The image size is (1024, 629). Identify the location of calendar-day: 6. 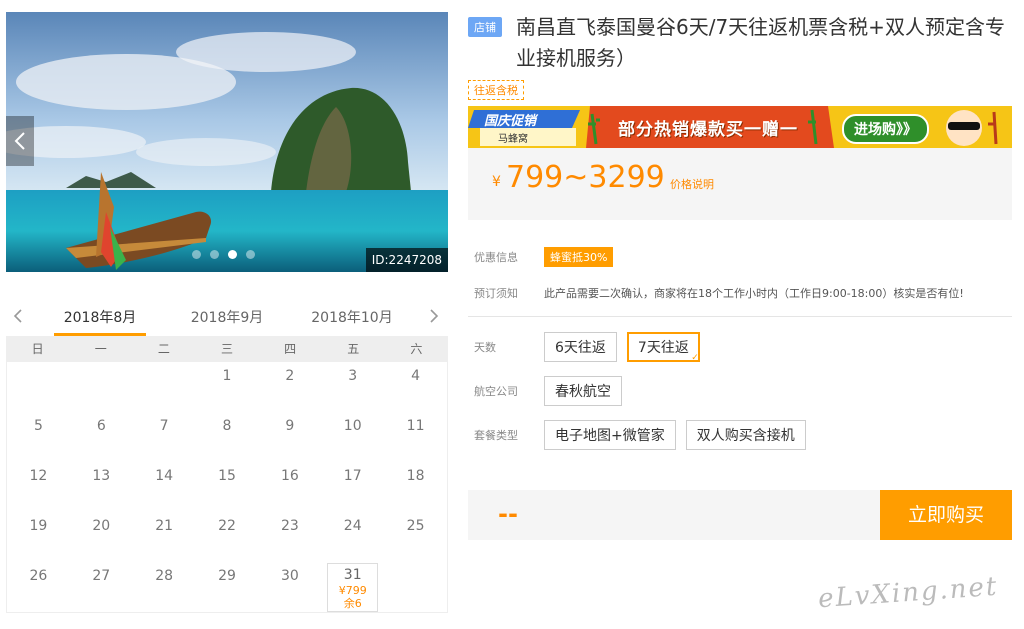
(101, 437).